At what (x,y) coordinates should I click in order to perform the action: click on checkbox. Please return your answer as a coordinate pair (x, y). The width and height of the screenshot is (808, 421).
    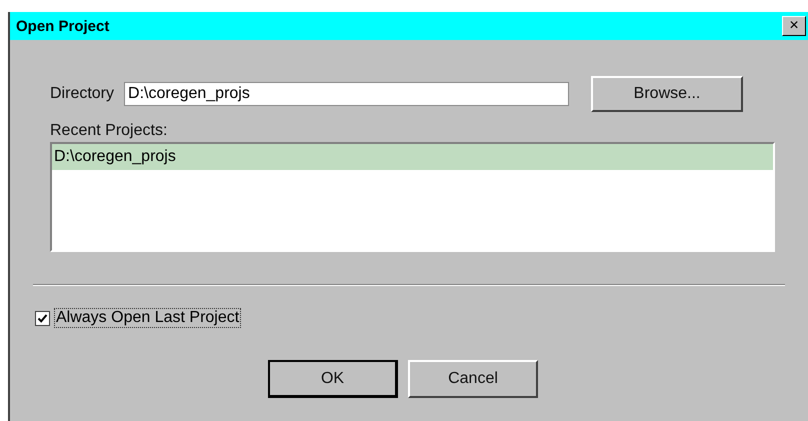
    Looking at the image, I should click on (42, 318).